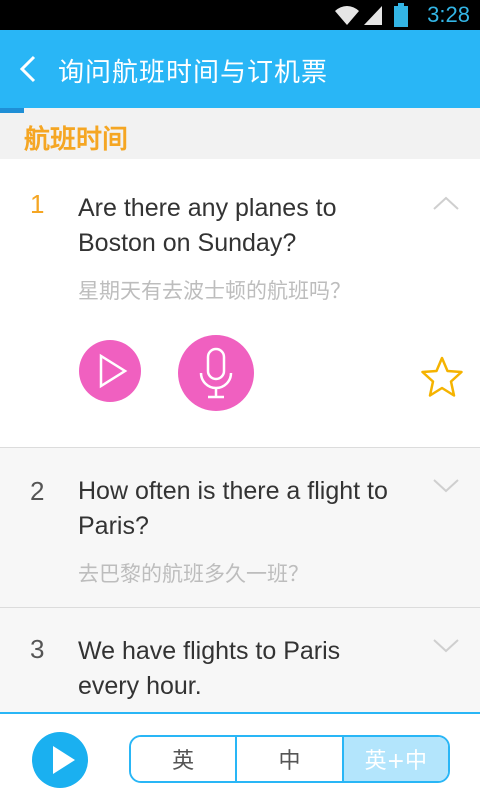 The image size is (480, 800). I want to click on phrase-item-3: 3 We have flights to Paris every hour., so click(240, 660).